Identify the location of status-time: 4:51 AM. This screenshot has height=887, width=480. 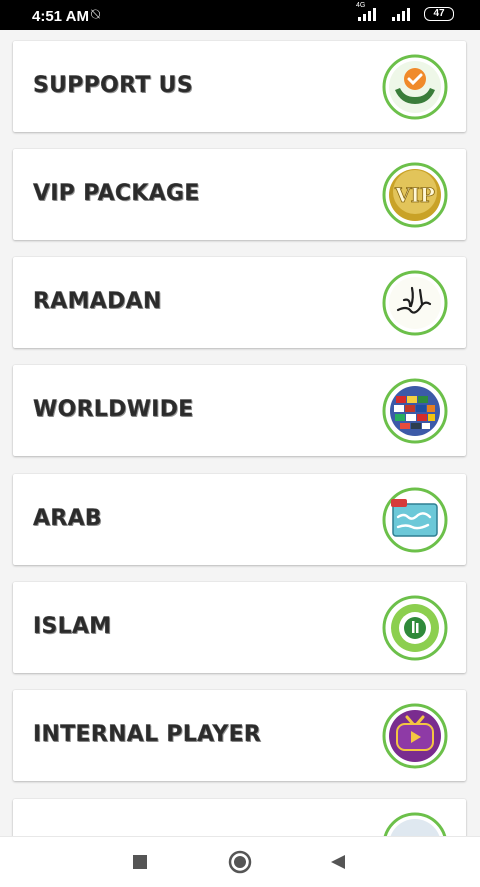
(60, 16).